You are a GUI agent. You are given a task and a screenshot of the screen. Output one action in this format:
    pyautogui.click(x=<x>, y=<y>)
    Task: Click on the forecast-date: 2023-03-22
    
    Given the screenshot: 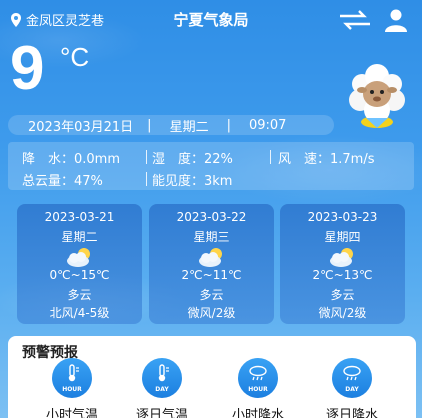 What is the action you would take?
    pyautogui.click(x=211, y=217)
    